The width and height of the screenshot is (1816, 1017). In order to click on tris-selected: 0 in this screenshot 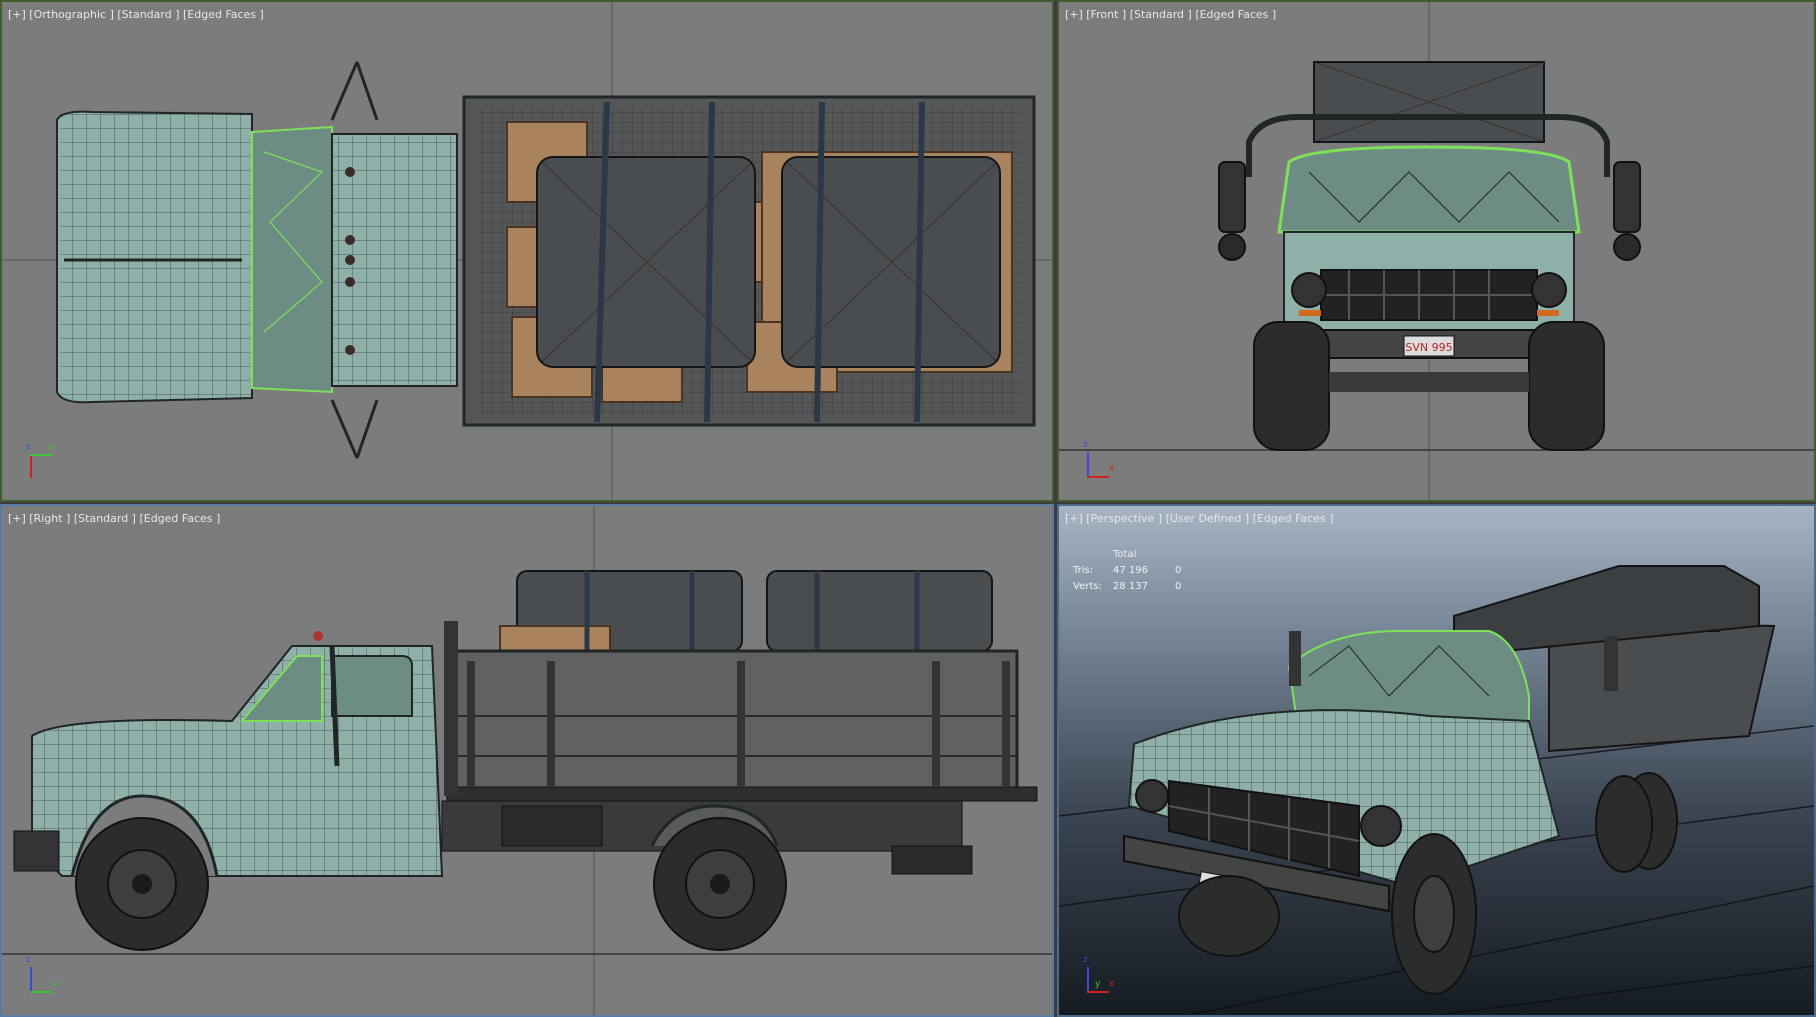, I will do `click(1178, 570)`.